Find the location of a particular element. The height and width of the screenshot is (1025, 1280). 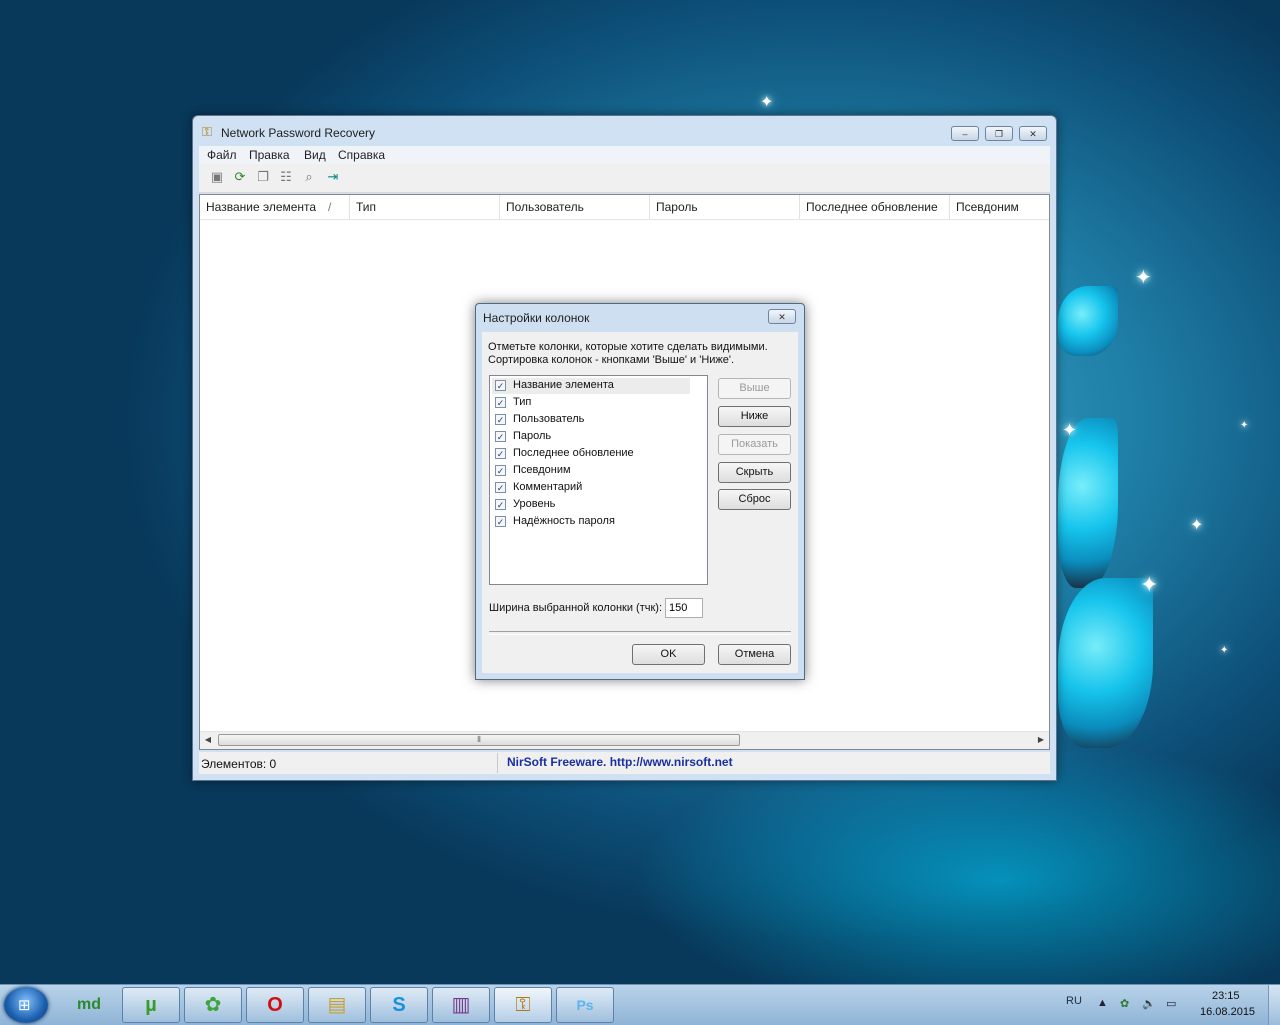

scroll-thumb: ⦀ is located at coordinates (479, 740).